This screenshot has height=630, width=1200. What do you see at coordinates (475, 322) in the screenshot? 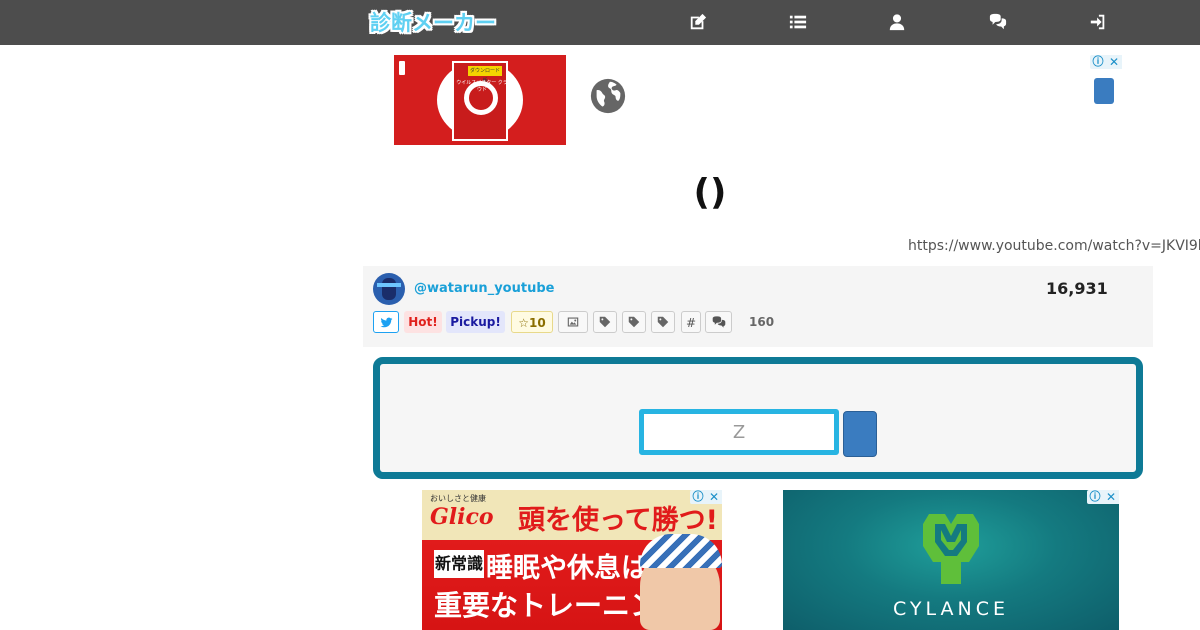
I see `pickup-badge: Pickup!` at bounding box center [475, 322].